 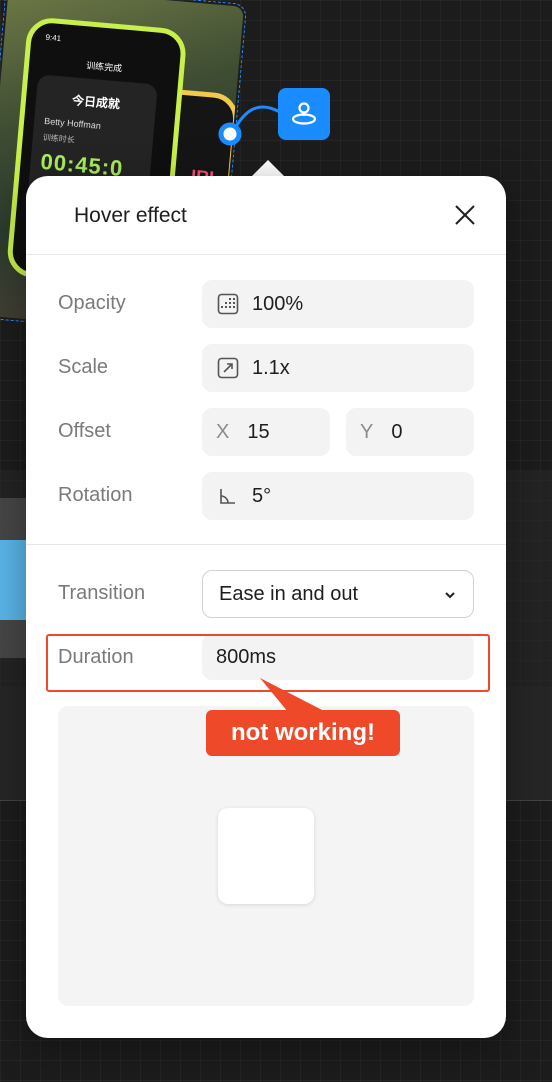 I want to click on offset-x-field: X 15, so click(x=266, y=432).